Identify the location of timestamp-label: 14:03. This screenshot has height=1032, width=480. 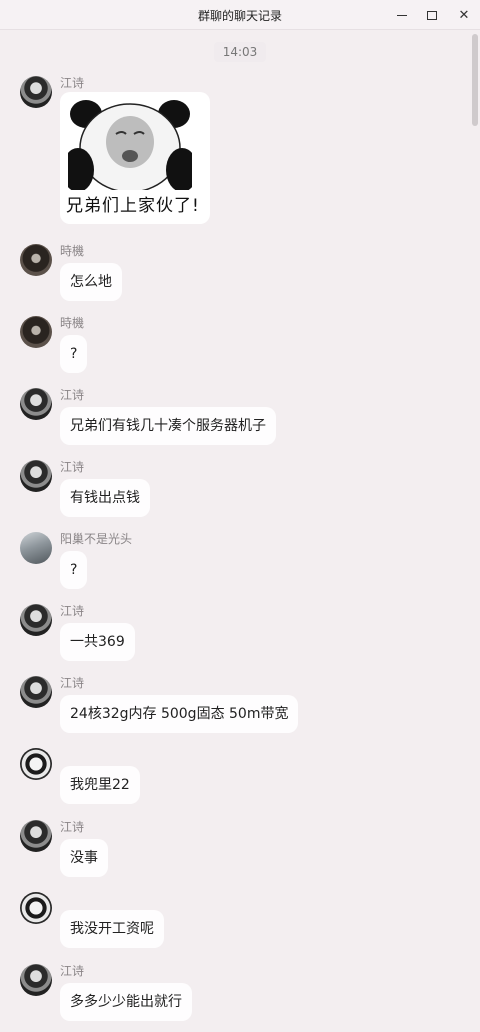
(240, 52).